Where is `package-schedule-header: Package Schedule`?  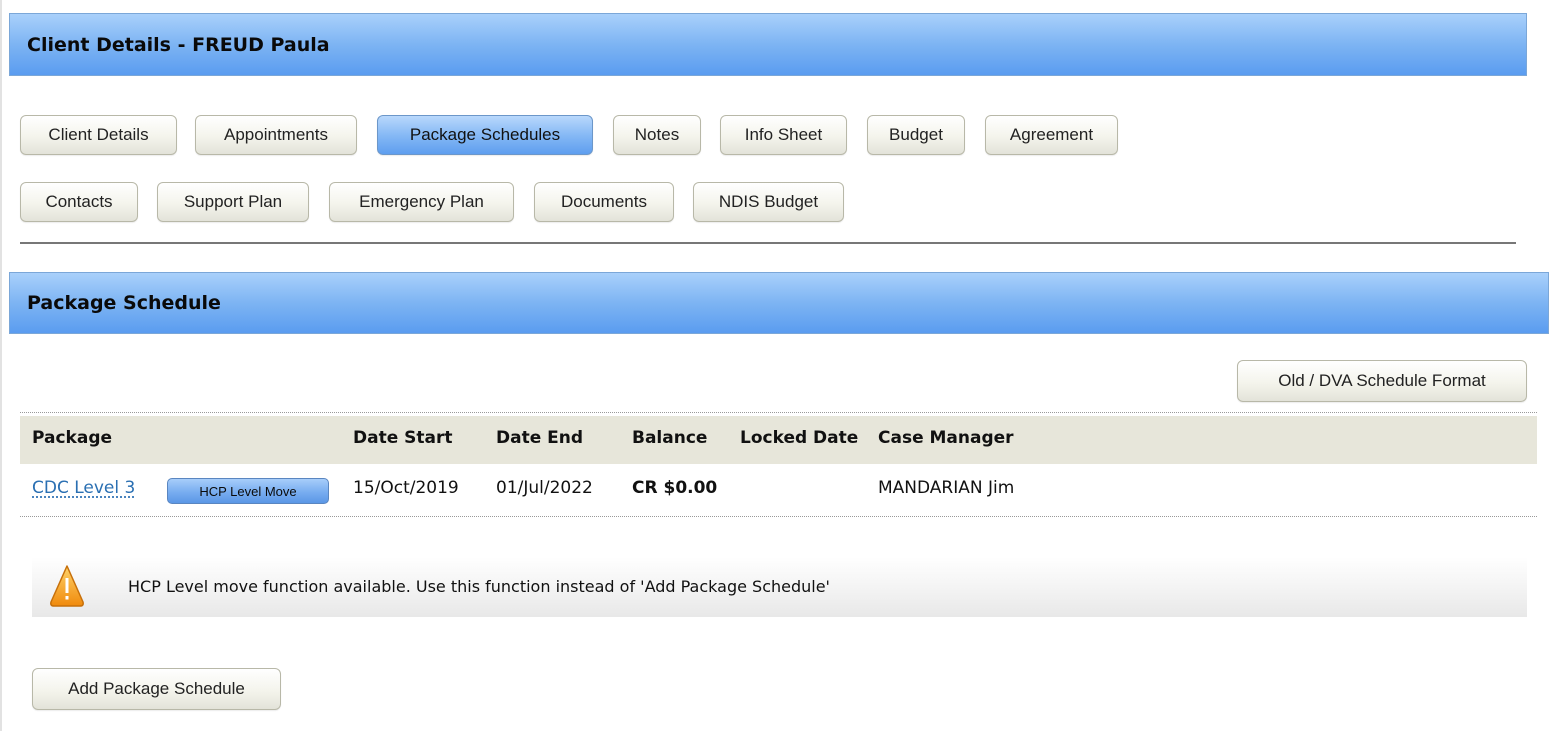 package-schedule-header: Package Schedule is located at coordinates (779, 303).